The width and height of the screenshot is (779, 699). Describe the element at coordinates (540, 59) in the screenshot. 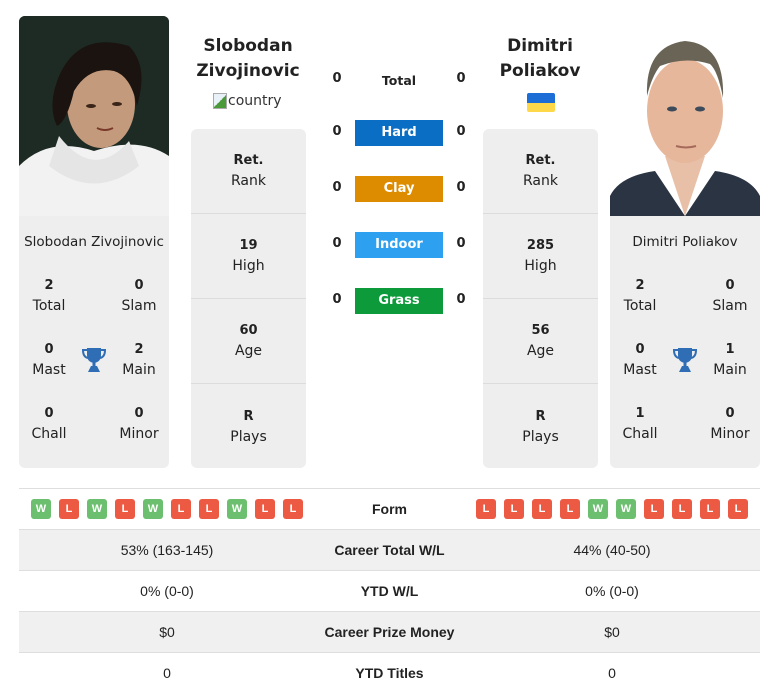

I see `player-right-name-header: Dimitri Poliakov` at that location.